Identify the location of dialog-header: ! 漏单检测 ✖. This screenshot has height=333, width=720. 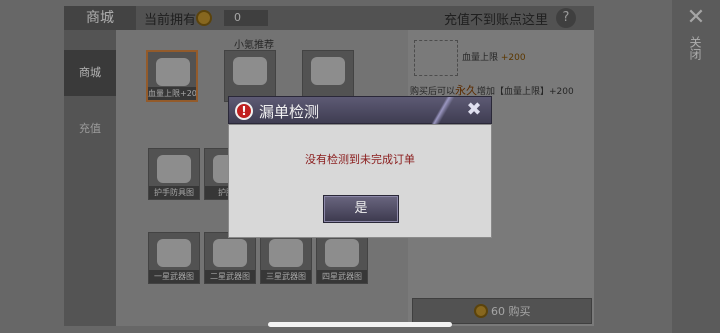
(360, 110).